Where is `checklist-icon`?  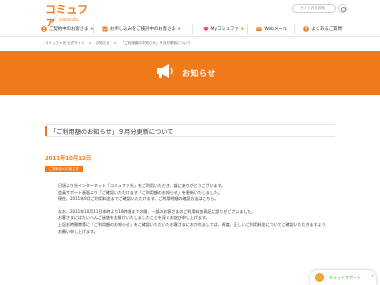
checklist-icon is located at coordinates (105, 29).